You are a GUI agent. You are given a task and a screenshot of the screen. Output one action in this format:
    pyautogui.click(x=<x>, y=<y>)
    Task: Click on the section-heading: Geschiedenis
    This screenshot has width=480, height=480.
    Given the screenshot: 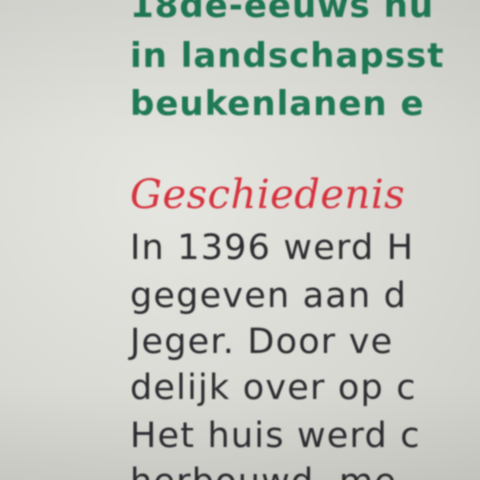 What is the action you would take?
    pyautogui.click(x=268, y=195)
    